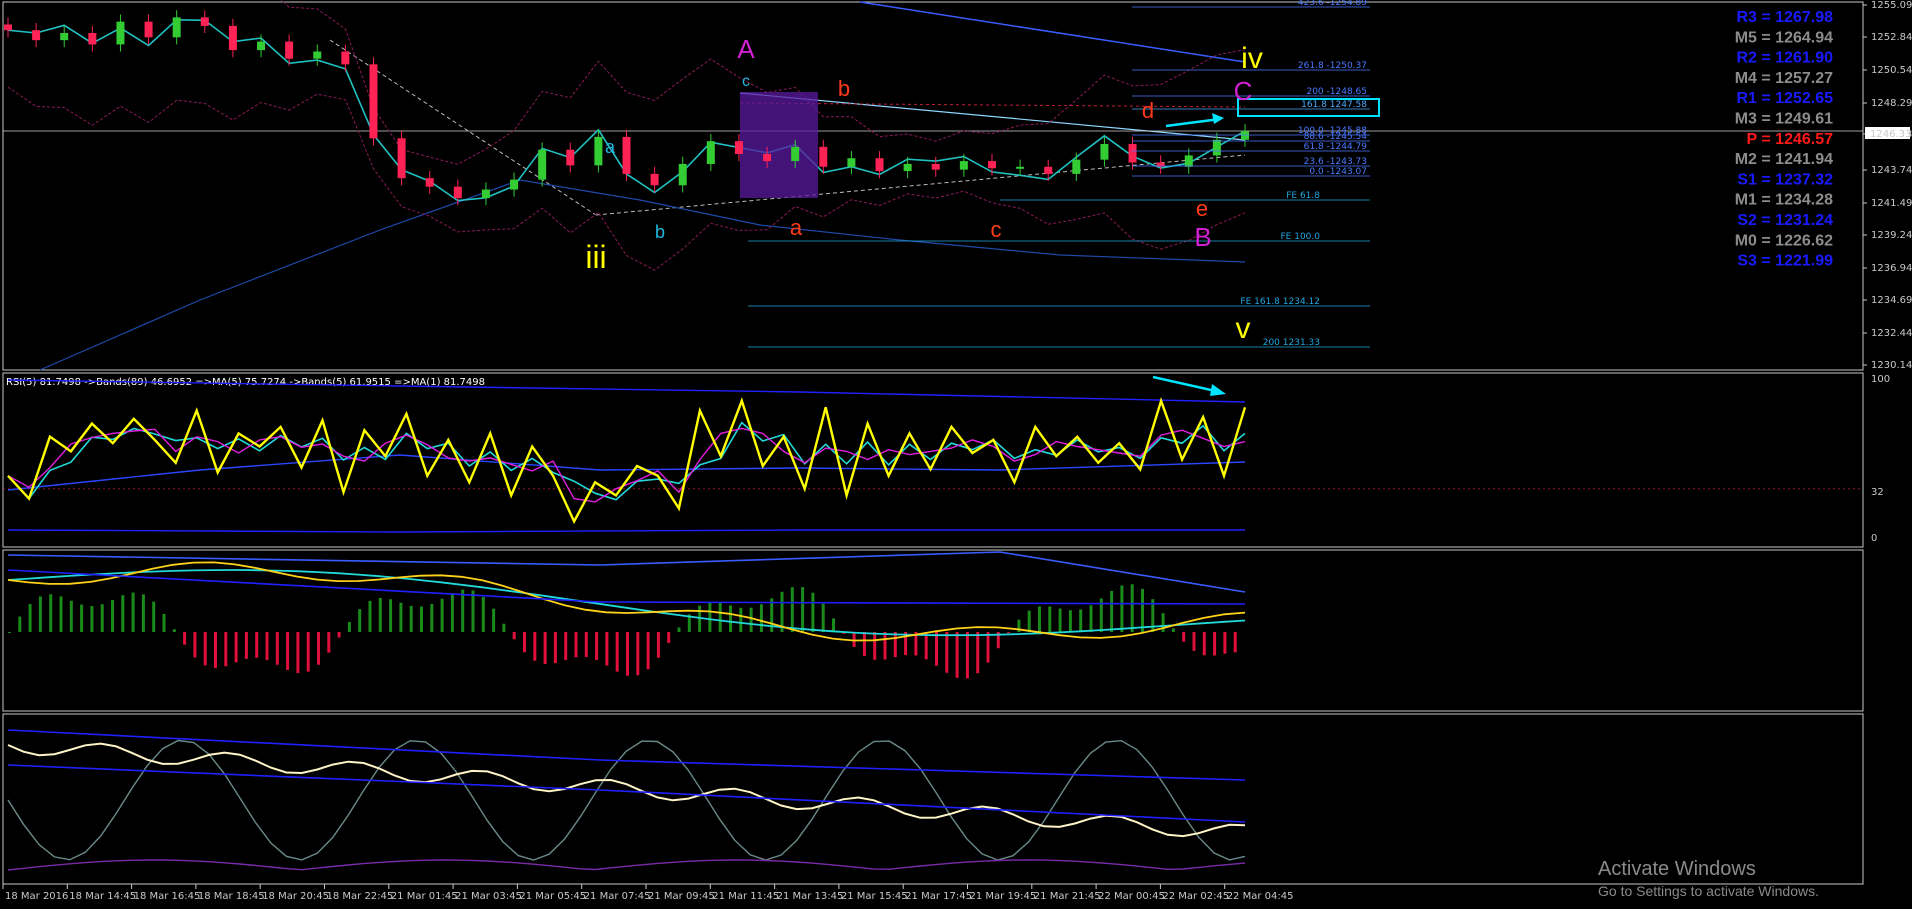  I want to click on price-axis-label: 1250.54, so click(1891, 70).